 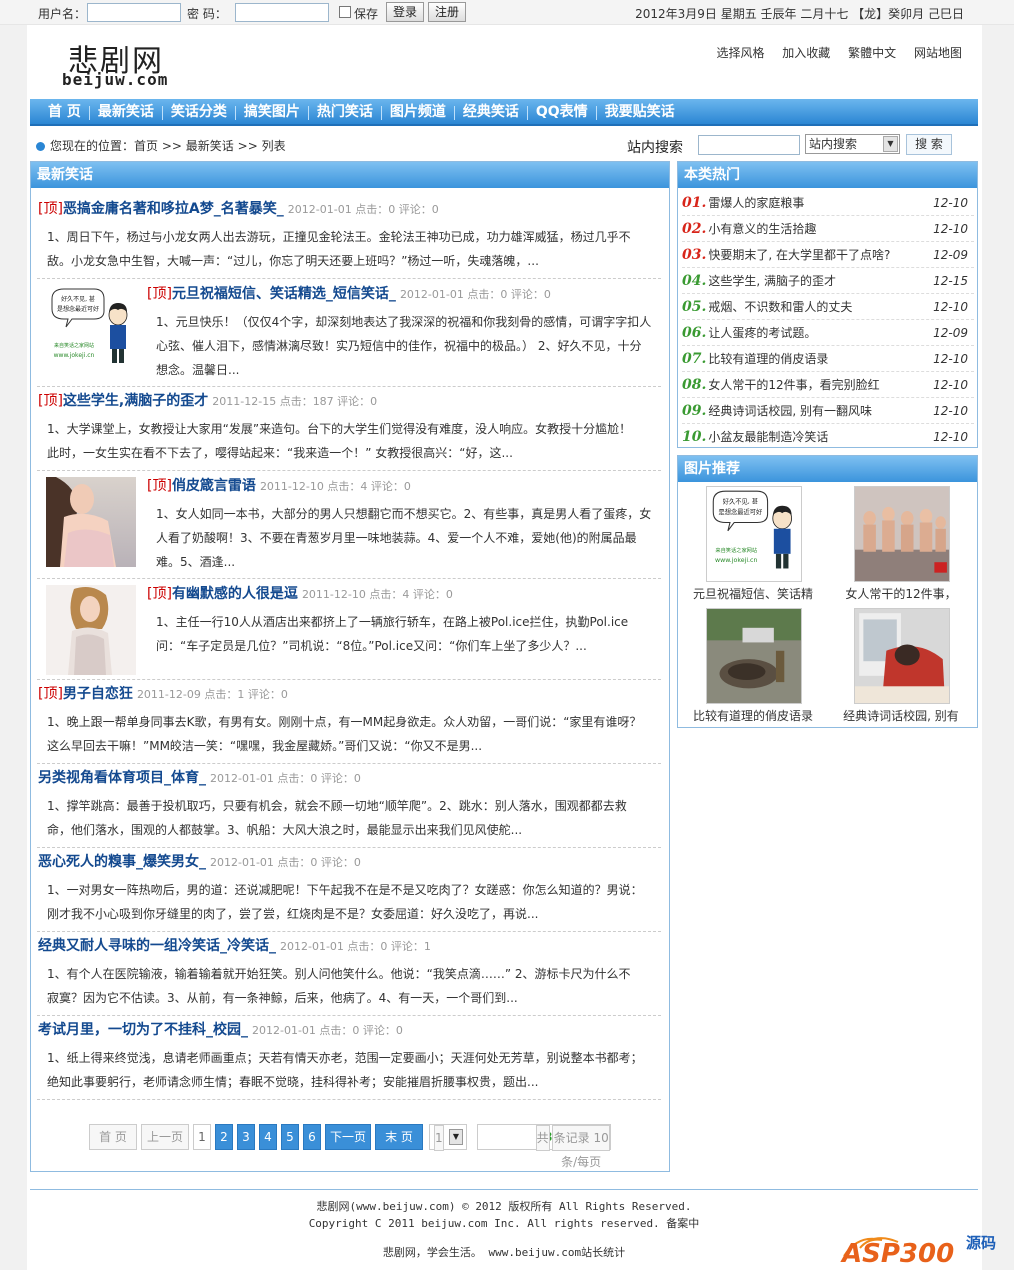 What do you see at coordinates (405, 12) in the screenshot?
I see `login-button: 登录` at bounding box center [405, 12].